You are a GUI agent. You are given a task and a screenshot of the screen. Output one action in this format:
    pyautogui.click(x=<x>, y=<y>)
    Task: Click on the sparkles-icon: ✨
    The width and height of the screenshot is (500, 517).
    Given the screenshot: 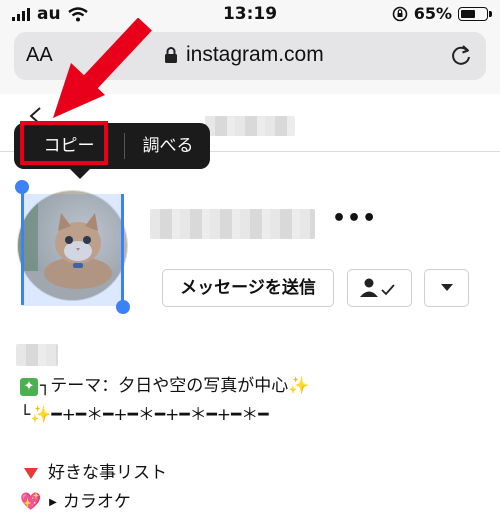 What is the action you would take?
    pyautogui.click(x=299, y=386)
    